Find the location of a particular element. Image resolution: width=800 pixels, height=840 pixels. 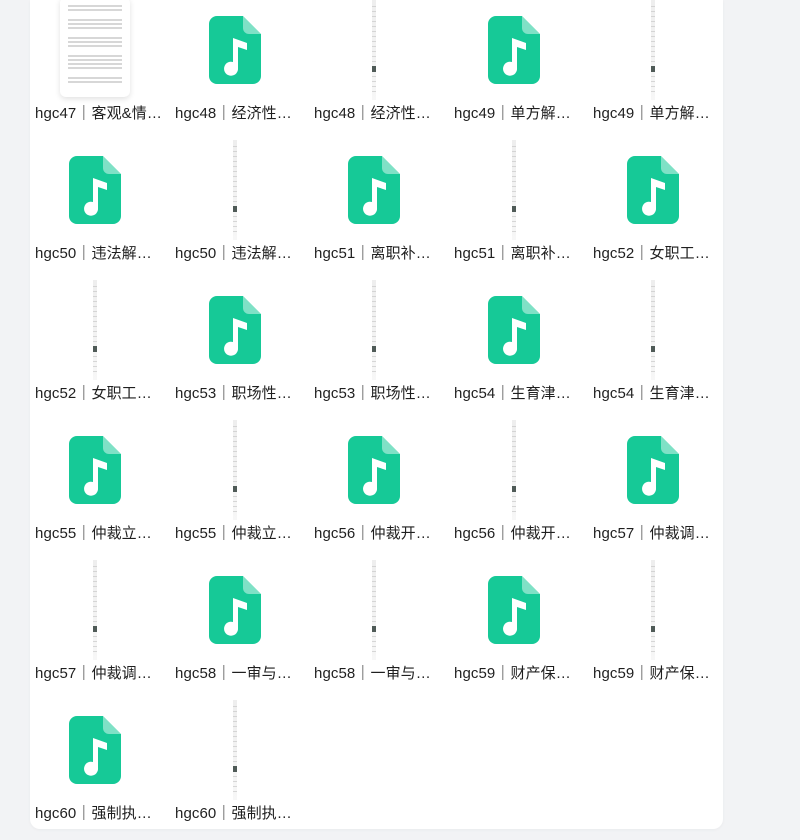

document-preview is located at coordinates (95, 48).